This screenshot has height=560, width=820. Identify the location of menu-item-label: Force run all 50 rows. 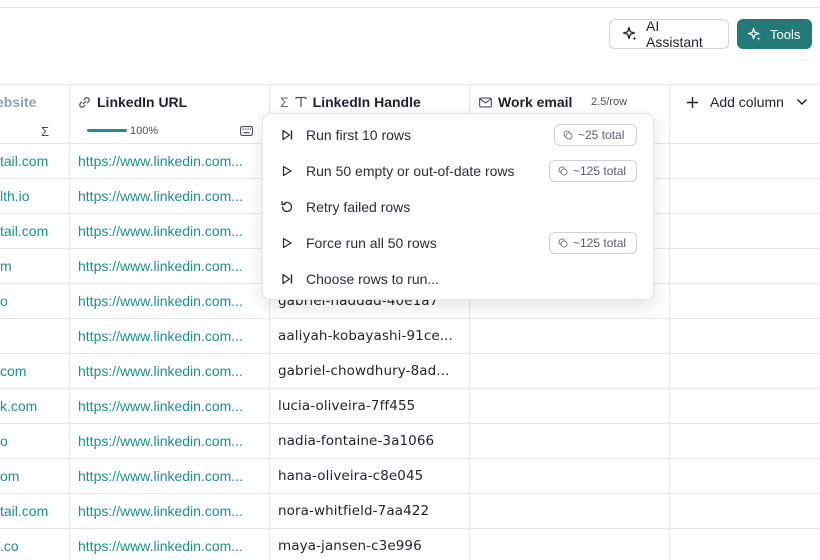
(371, 243).